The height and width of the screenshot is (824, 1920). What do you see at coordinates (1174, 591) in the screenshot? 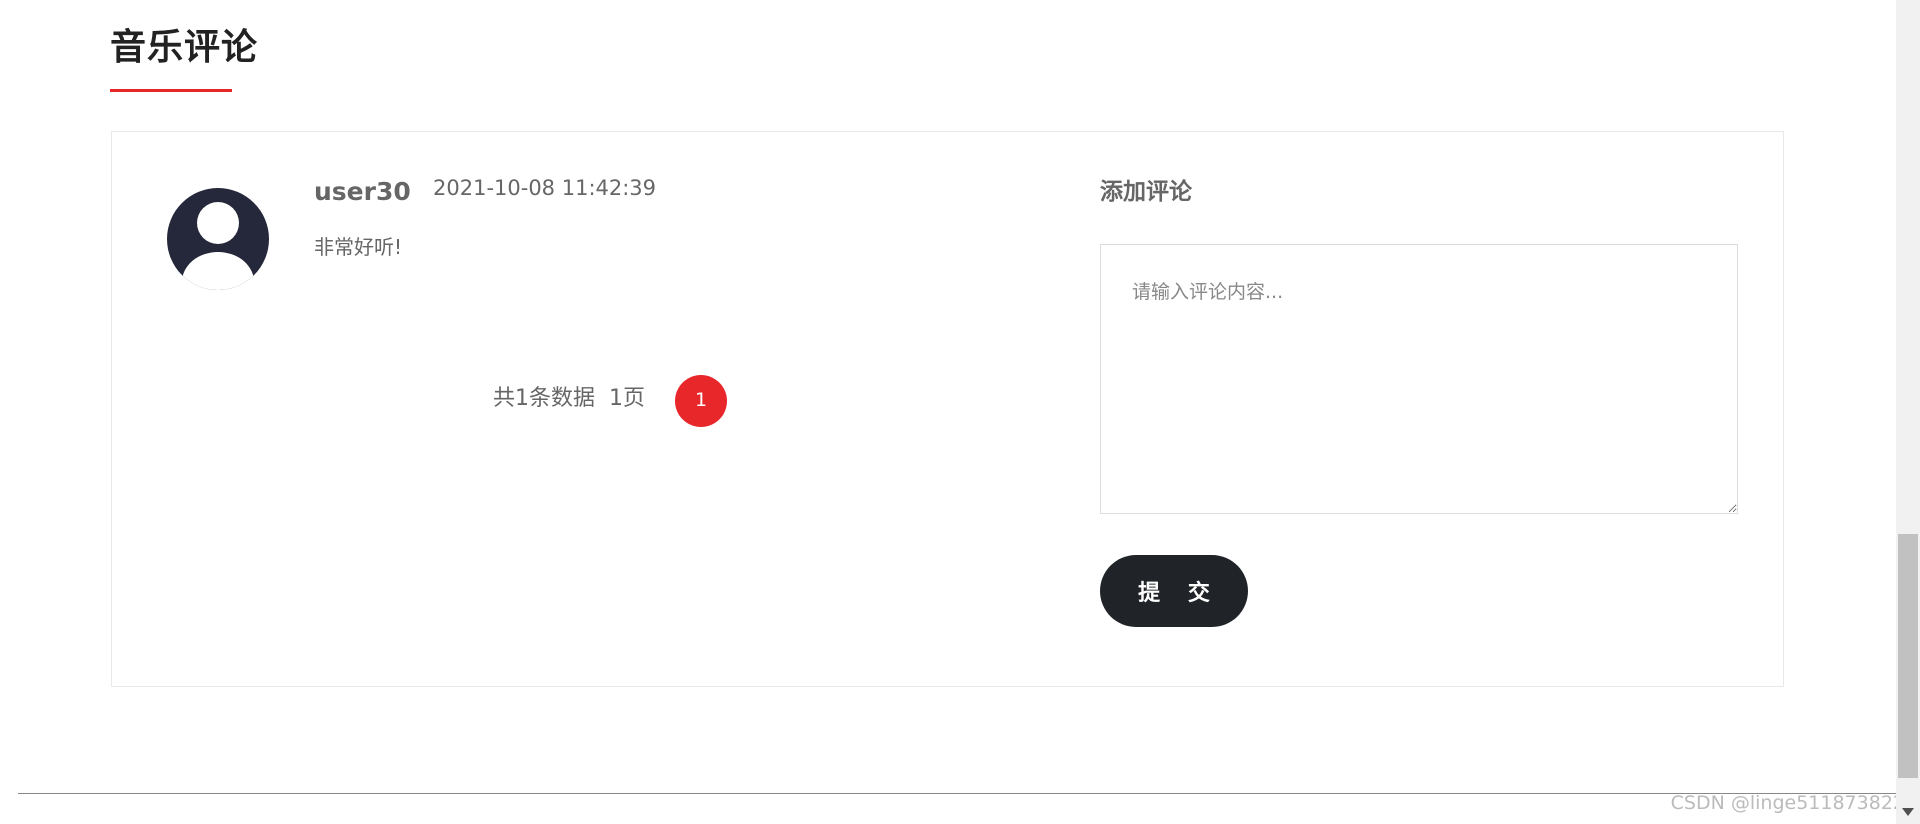
I see `submit-button: 提 交` at bounding box center [1174, 591].